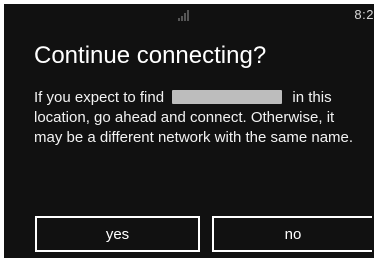 The width and height of the screenshot is (374, 261). I want to click on status-bar: 8:2, so click(189, 15).